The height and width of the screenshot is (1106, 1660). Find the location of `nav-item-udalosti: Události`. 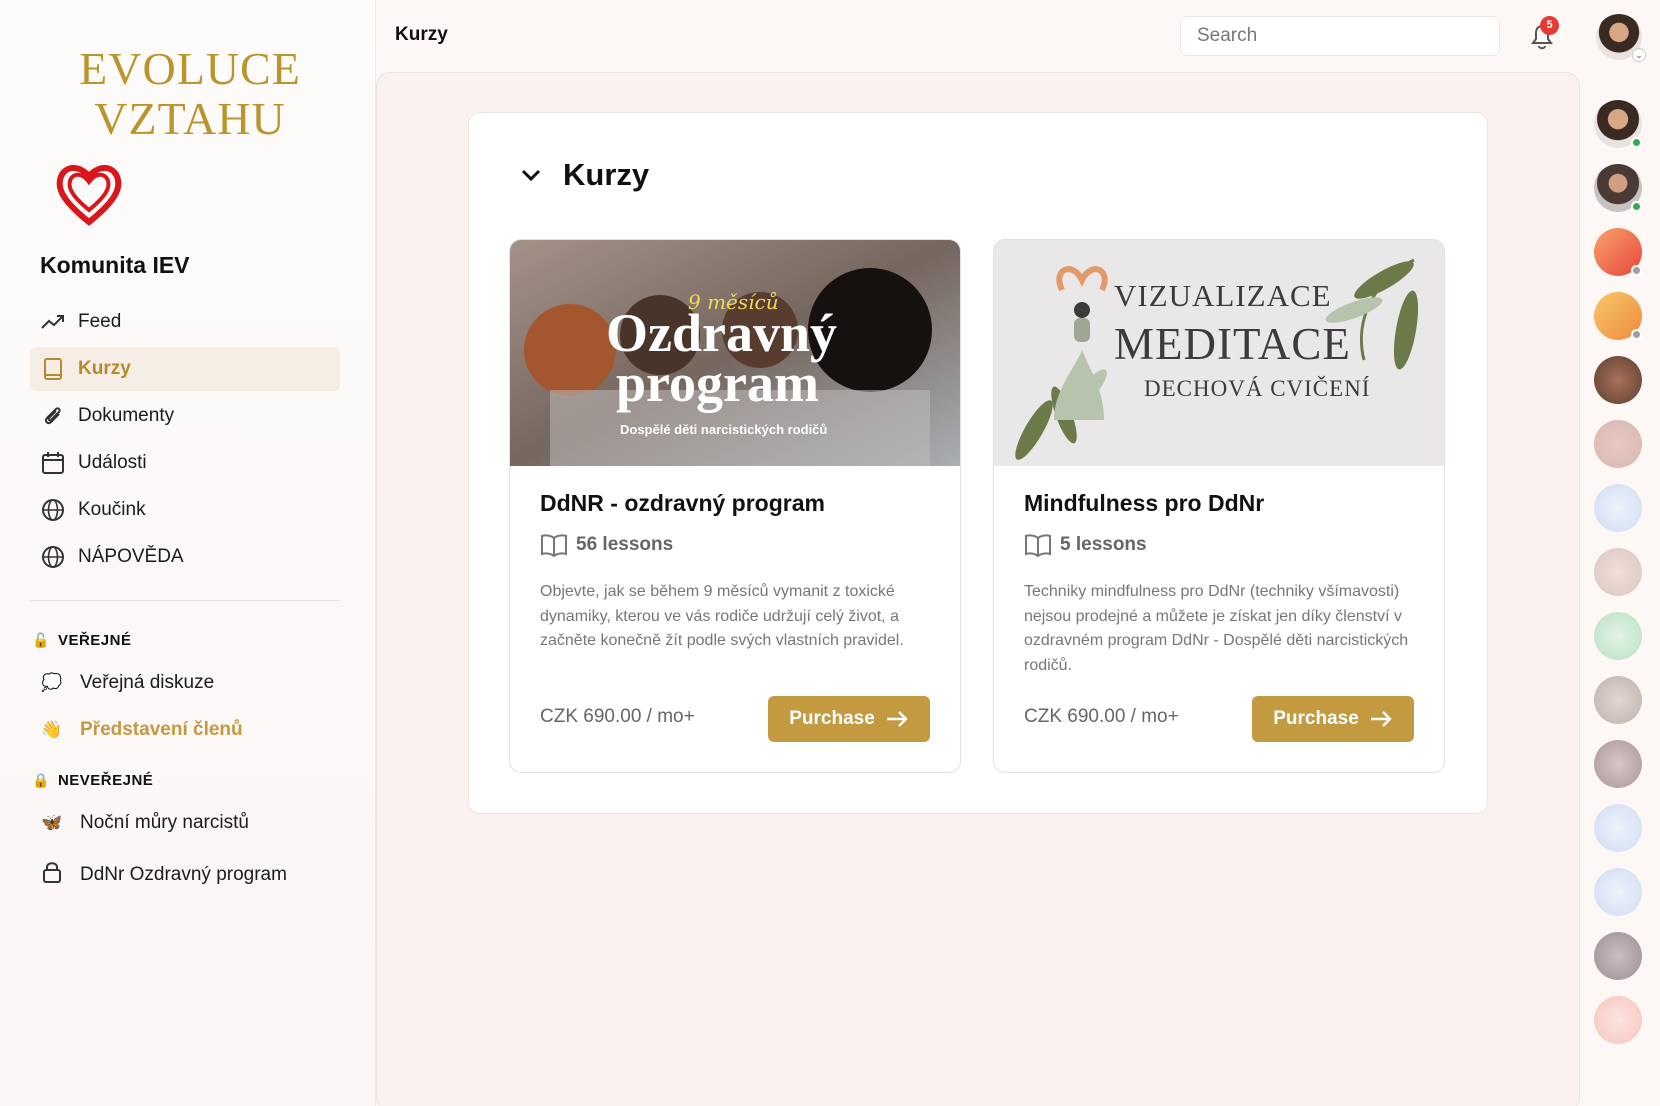

nav-item-udalosti: Události is located at coordinates (185, 463).